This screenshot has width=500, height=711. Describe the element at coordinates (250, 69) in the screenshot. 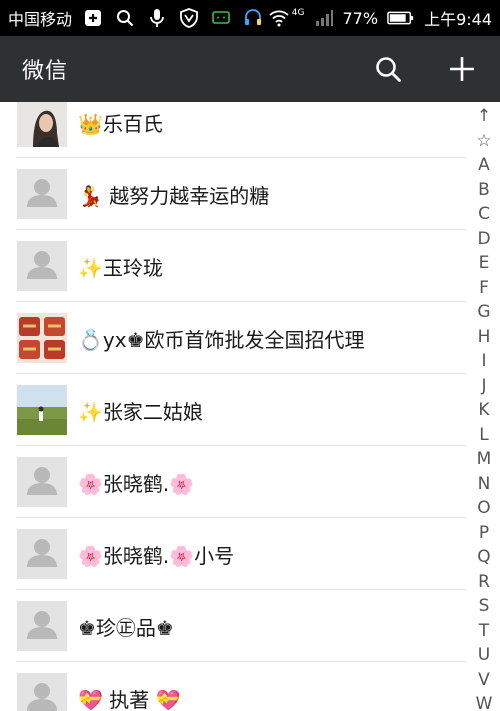

I see `app-header: 微信` at that location.